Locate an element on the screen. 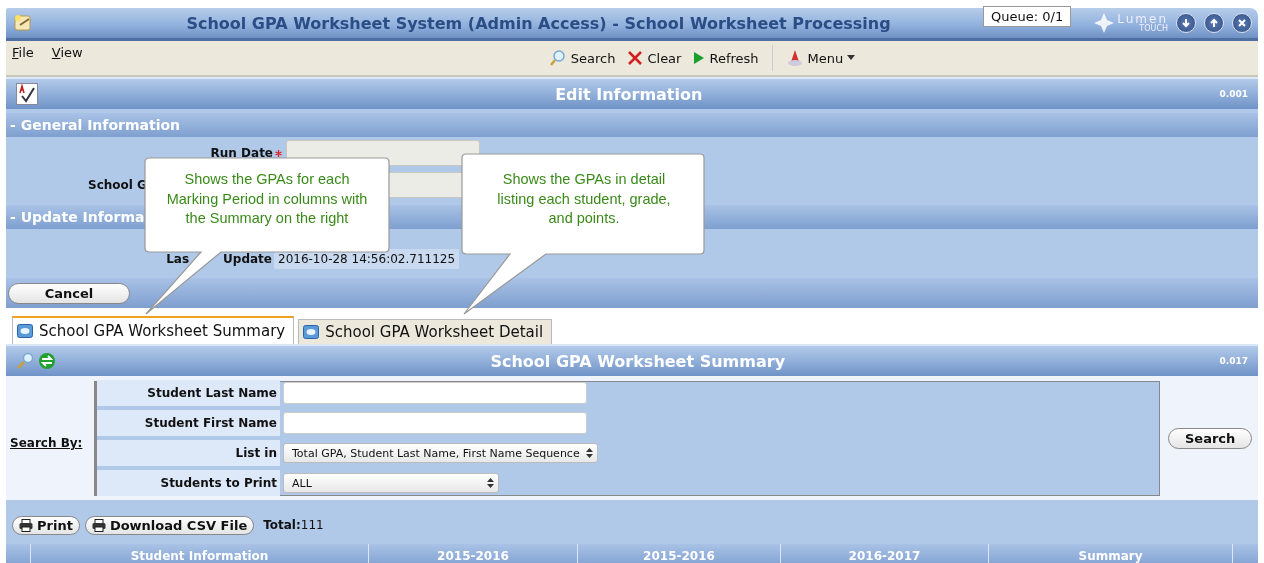  print-button: Download CSV File is located at coordinates (169, 525).